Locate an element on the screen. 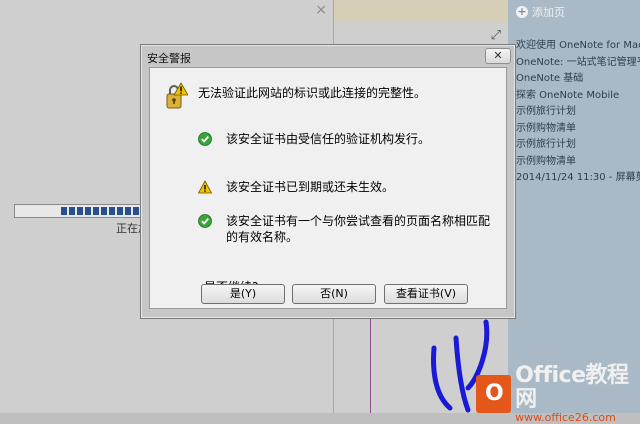 Image resolution: width=640 pixels, height=424 pixels. page-list-item: 2014/11/24 11:30 - 屏幕剪辑 is located at coordinates (578, 178).